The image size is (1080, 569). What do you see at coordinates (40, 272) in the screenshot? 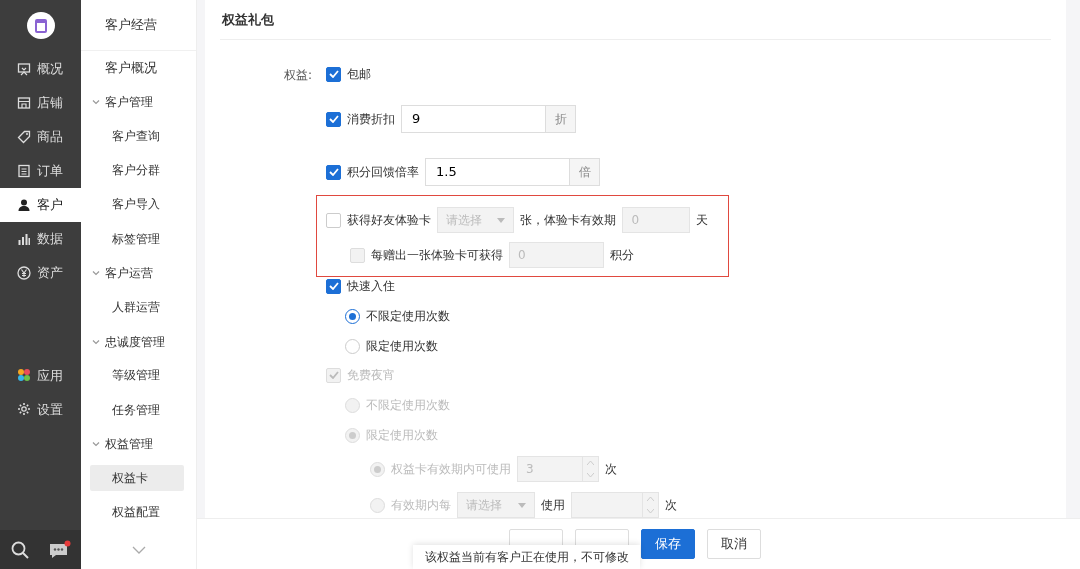
I see `nav-item: 资产` at bounding box center [40, 272].